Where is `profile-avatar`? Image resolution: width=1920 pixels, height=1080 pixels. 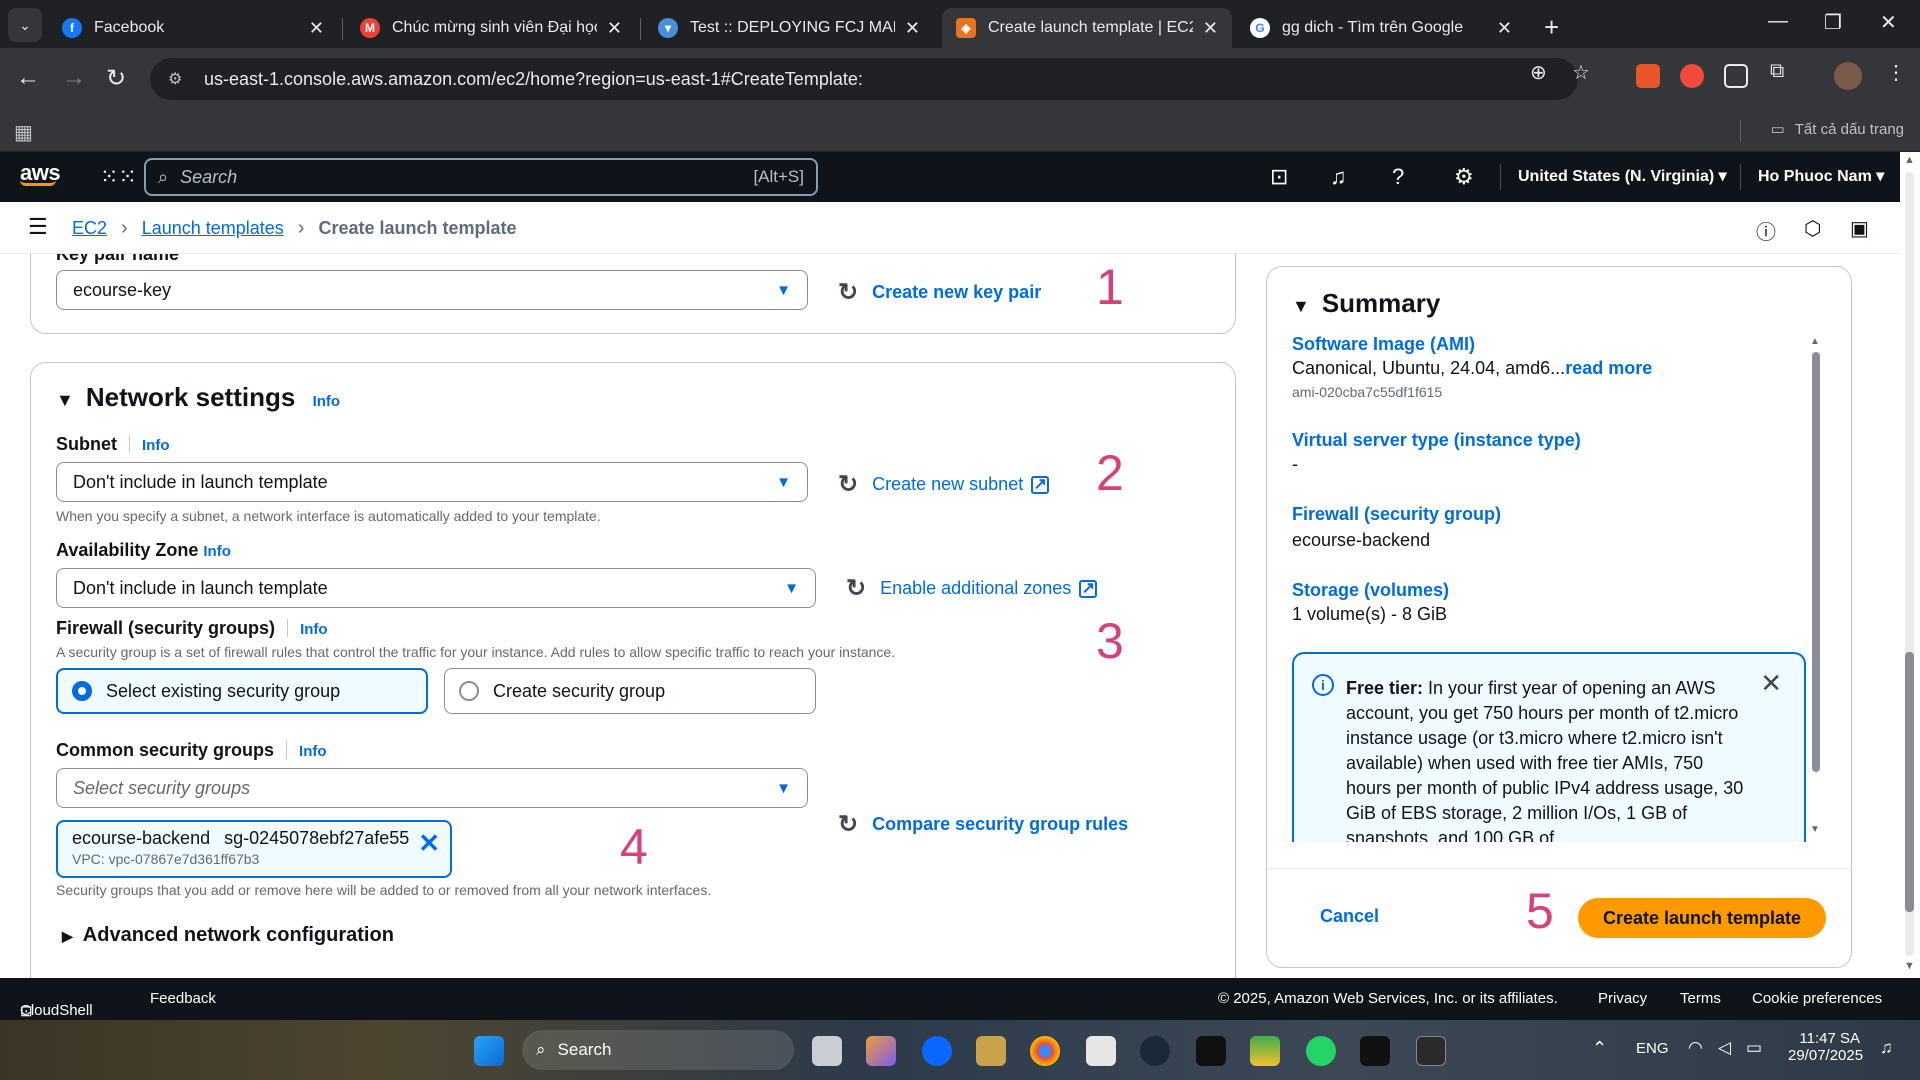
profile-avatar is located at coordinates (1848, 76).